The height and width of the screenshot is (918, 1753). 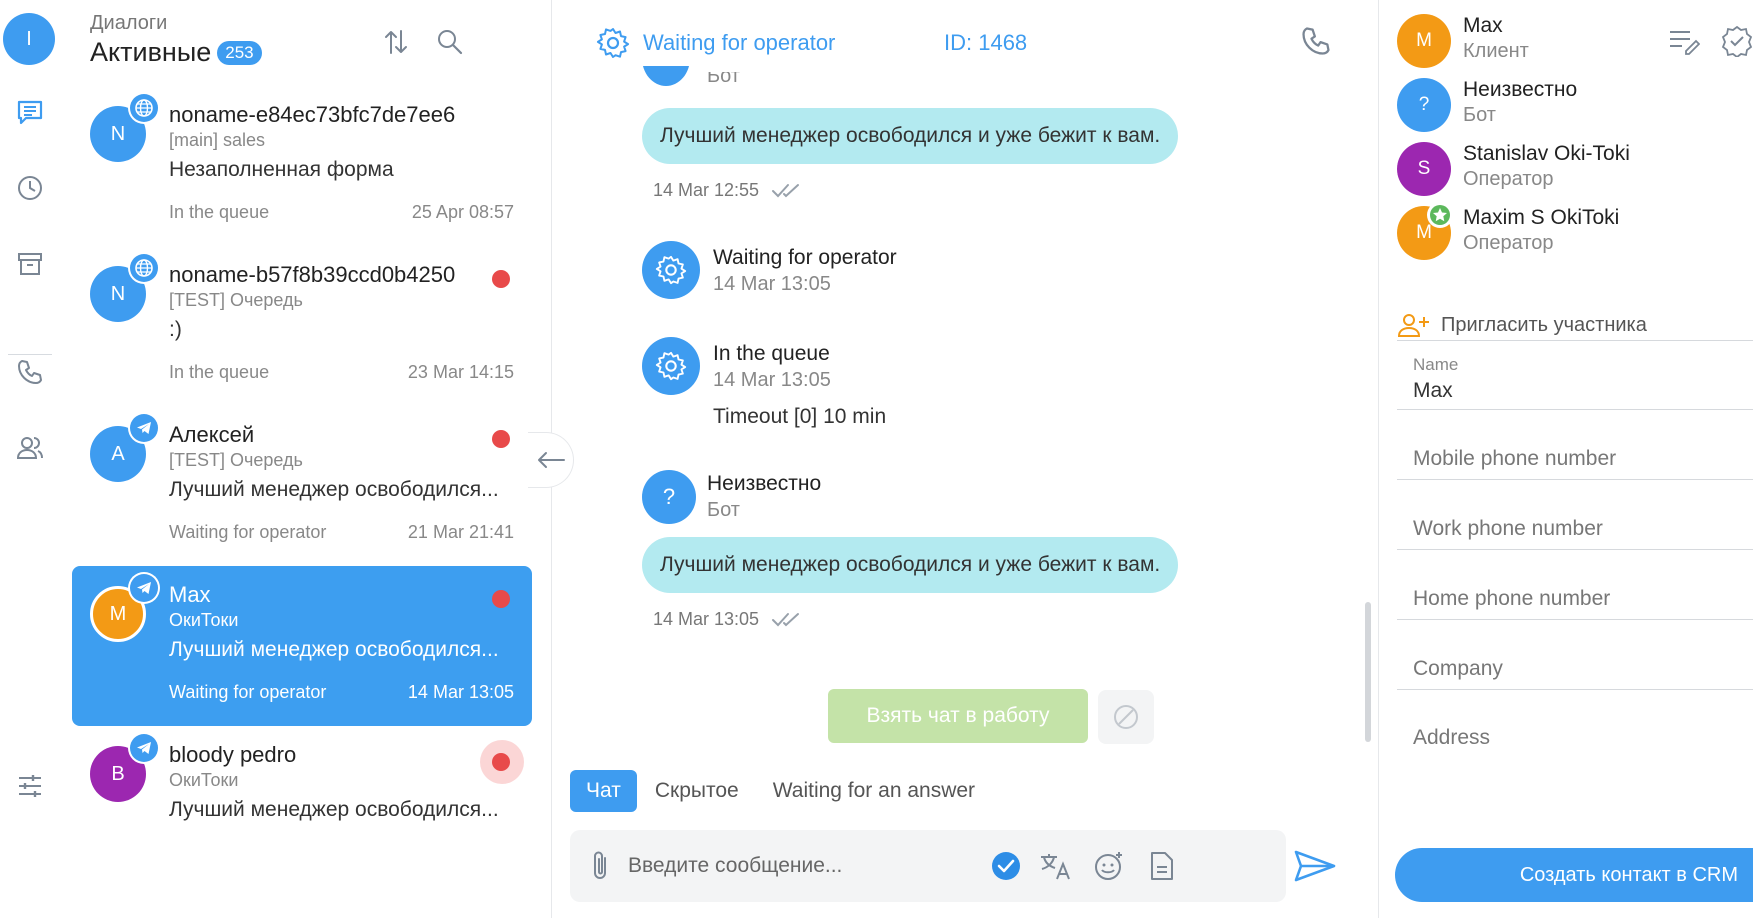 What do you see at coordinates (1522, 325) in the screenshot?
I see `invite-participant-button: Пригласить участника` at bounding box center [1522, 325].